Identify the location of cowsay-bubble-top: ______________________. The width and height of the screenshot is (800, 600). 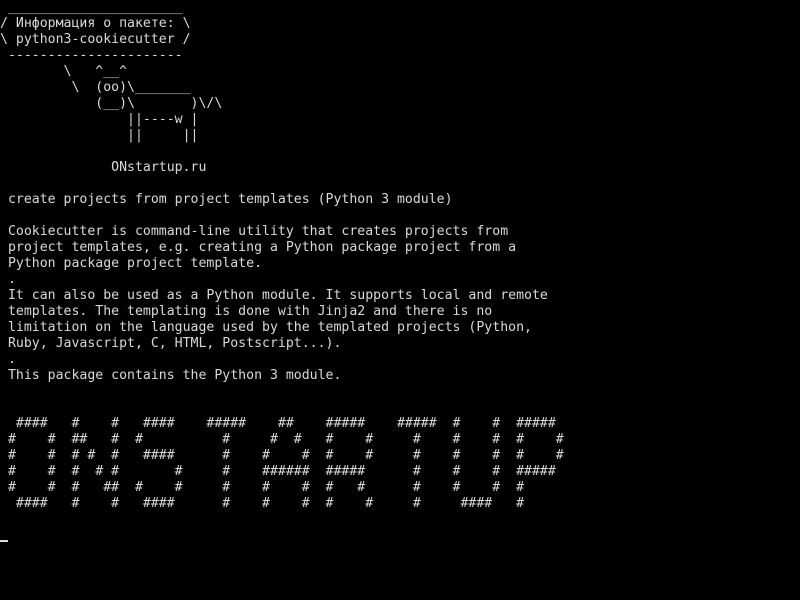
(91, 7).